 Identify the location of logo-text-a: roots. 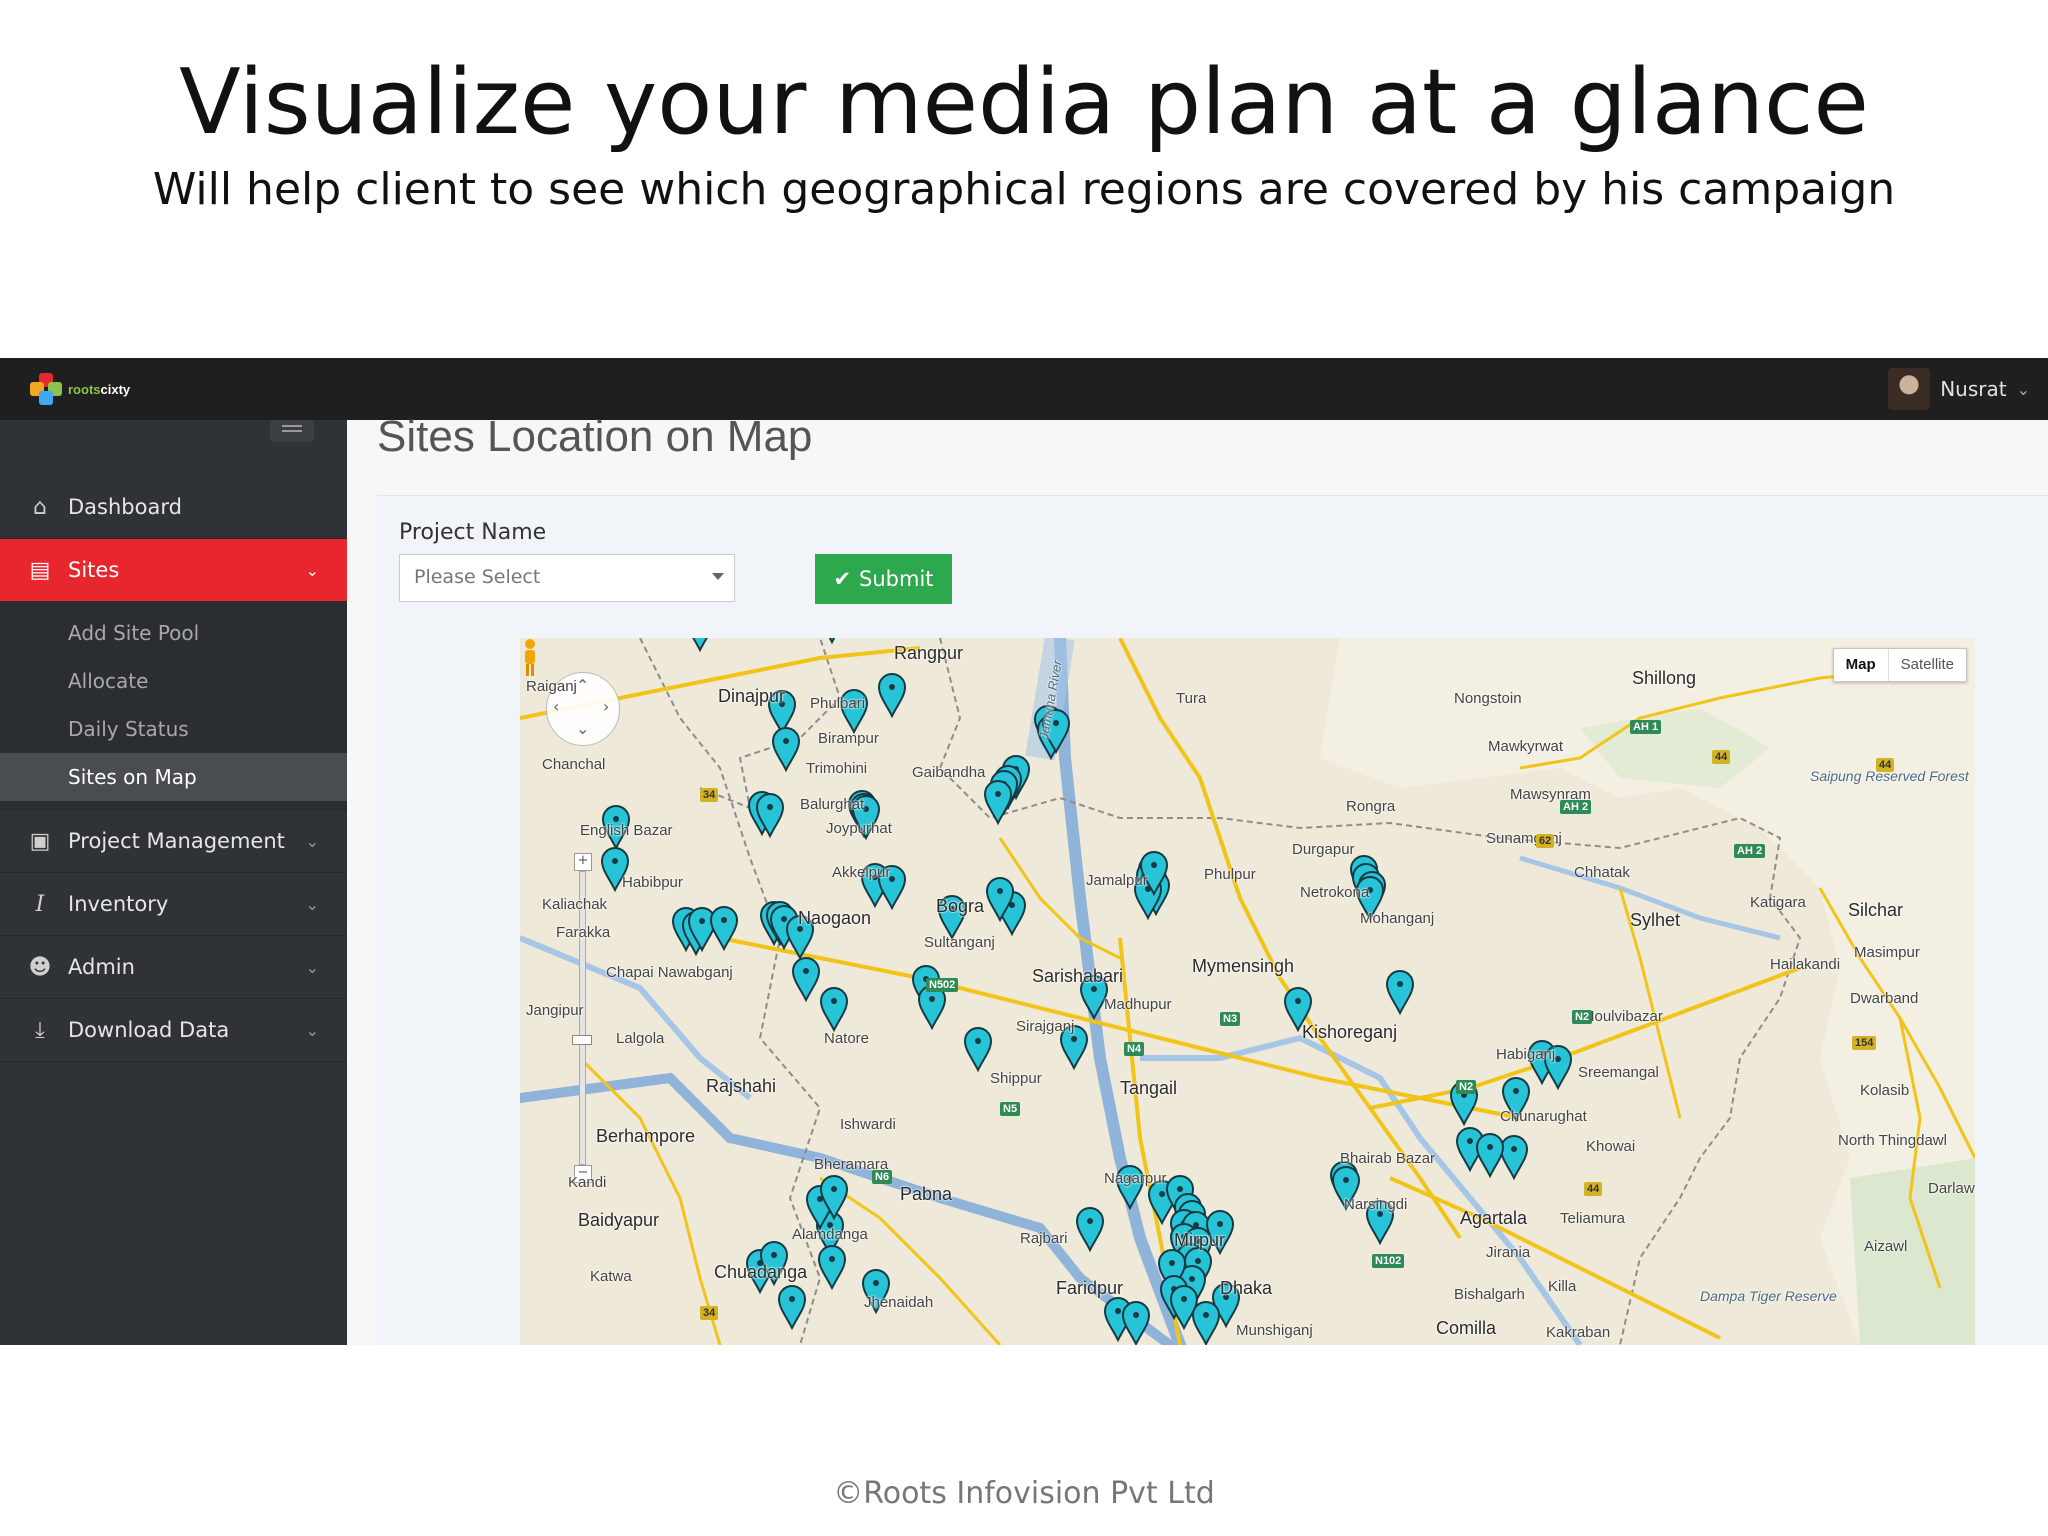
(84, 389).